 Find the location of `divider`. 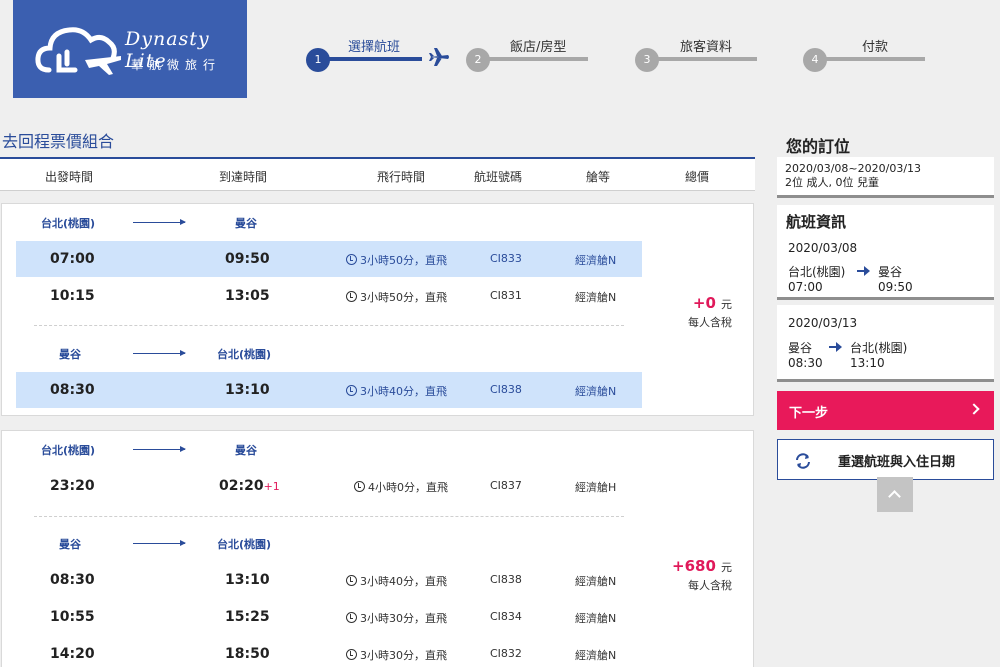

divider is located at coordinates (329, 516).